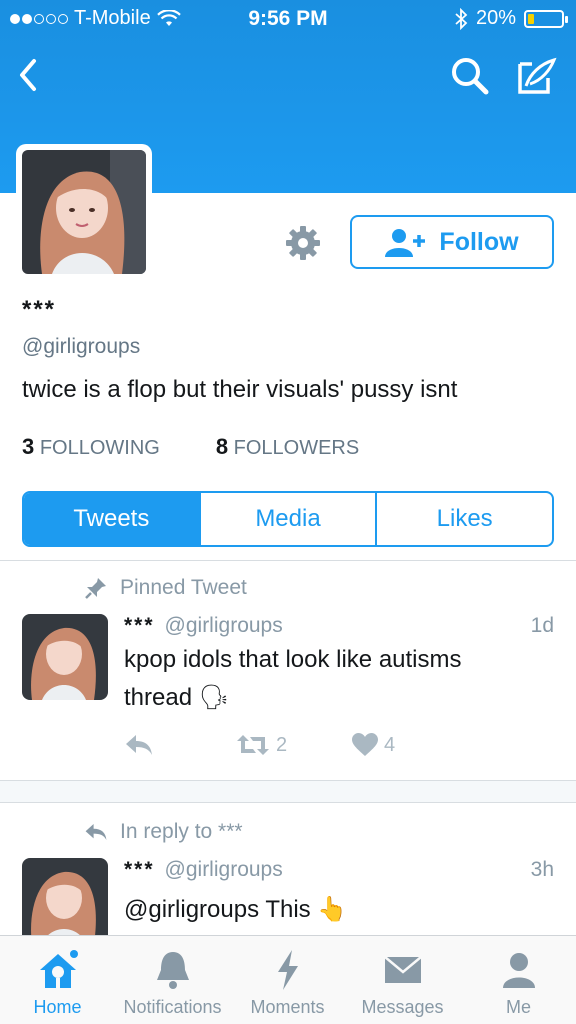 The height and width of the screenshot is (1024, 576). I want to click on tweet-text-end: thread, so click(158, 697).